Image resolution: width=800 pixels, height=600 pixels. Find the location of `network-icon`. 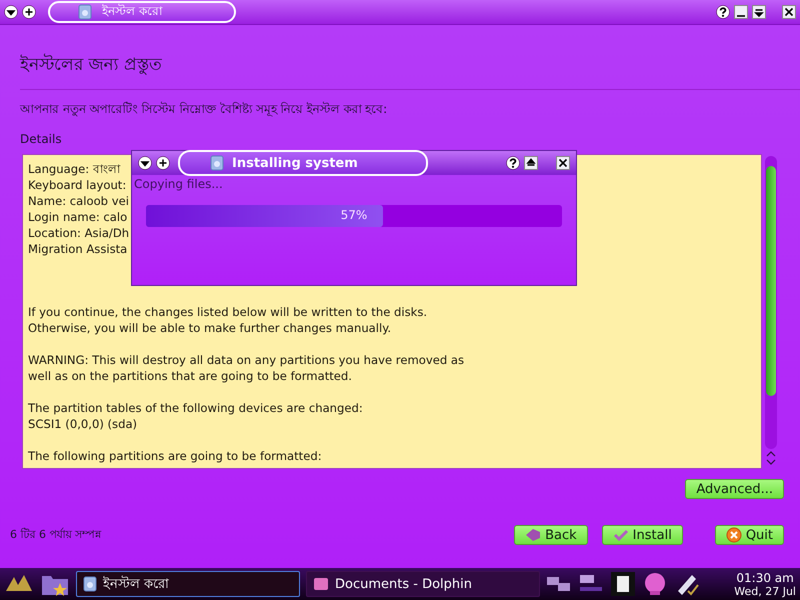

network-icon is located at coordinates (559, 584).